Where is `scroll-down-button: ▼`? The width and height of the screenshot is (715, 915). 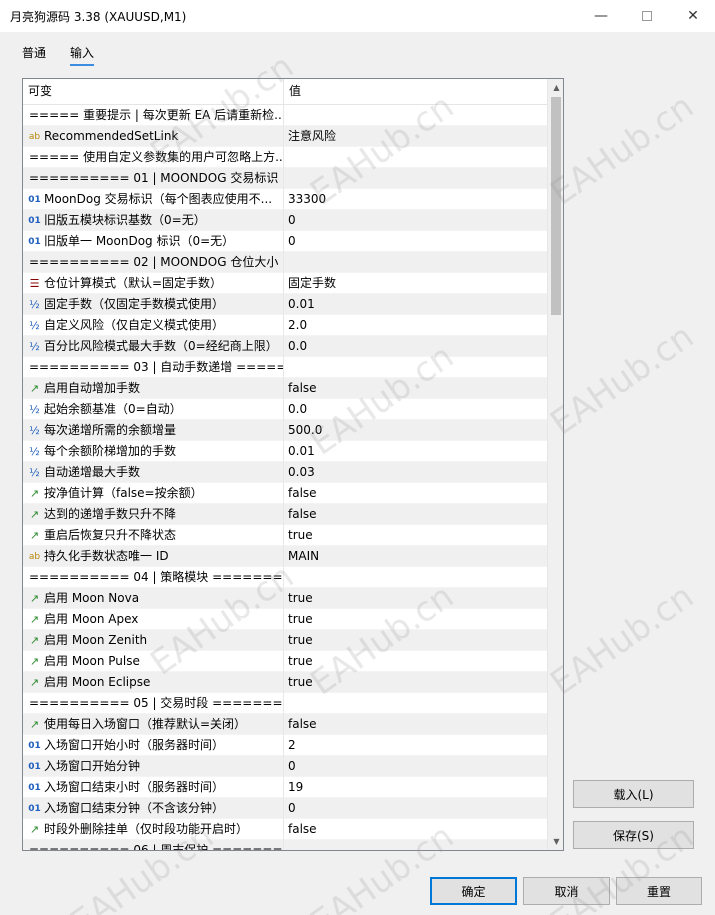
scroll-down-button: ▼ is located at coordinates (555, 841).